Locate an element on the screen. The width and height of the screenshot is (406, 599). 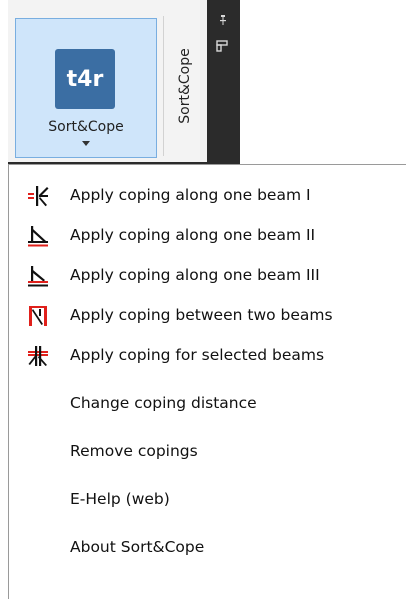
cope-two-beams-icon is located at coordinates (38, 316).